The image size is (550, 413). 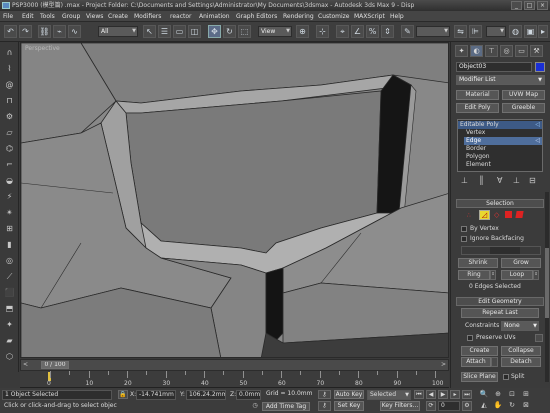 What do you see at coordinates (71, 16) in the screenshot?
I see `menu-group: Group` at bounding box center [71, 16].